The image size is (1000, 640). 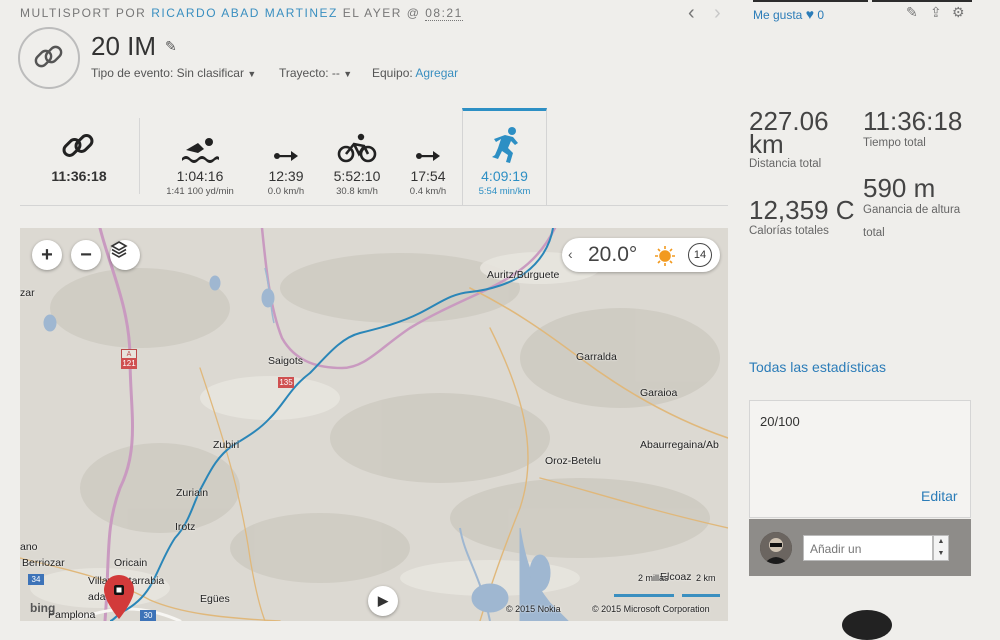 What do you see at coordinates (533, 609) in the screenshot?
I see `copyright-nokia: © 2015 Nokia` at bounding box center [533, 609].